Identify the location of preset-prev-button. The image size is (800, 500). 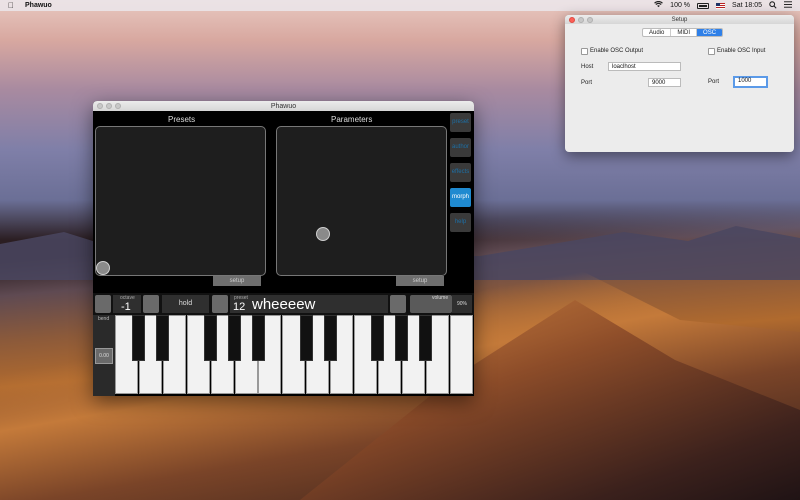
(220, 304).